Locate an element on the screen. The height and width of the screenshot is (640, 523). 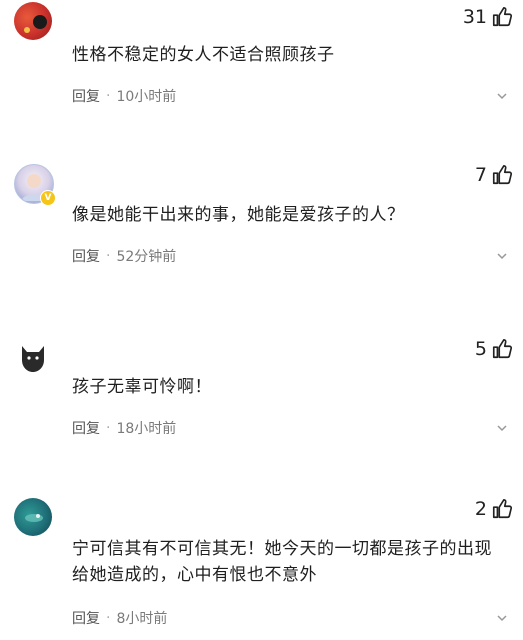
comment-text: 孩子无辜可怜啊！ is located at coordinates (142, 387).